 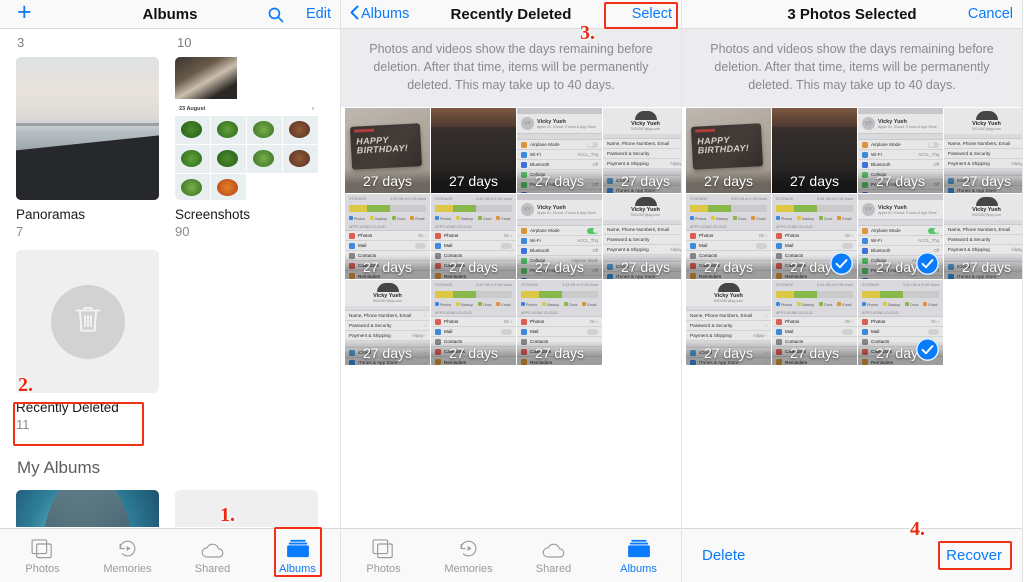 I want to click on album-title: Recently Deleted, so click(x=67, y=407).